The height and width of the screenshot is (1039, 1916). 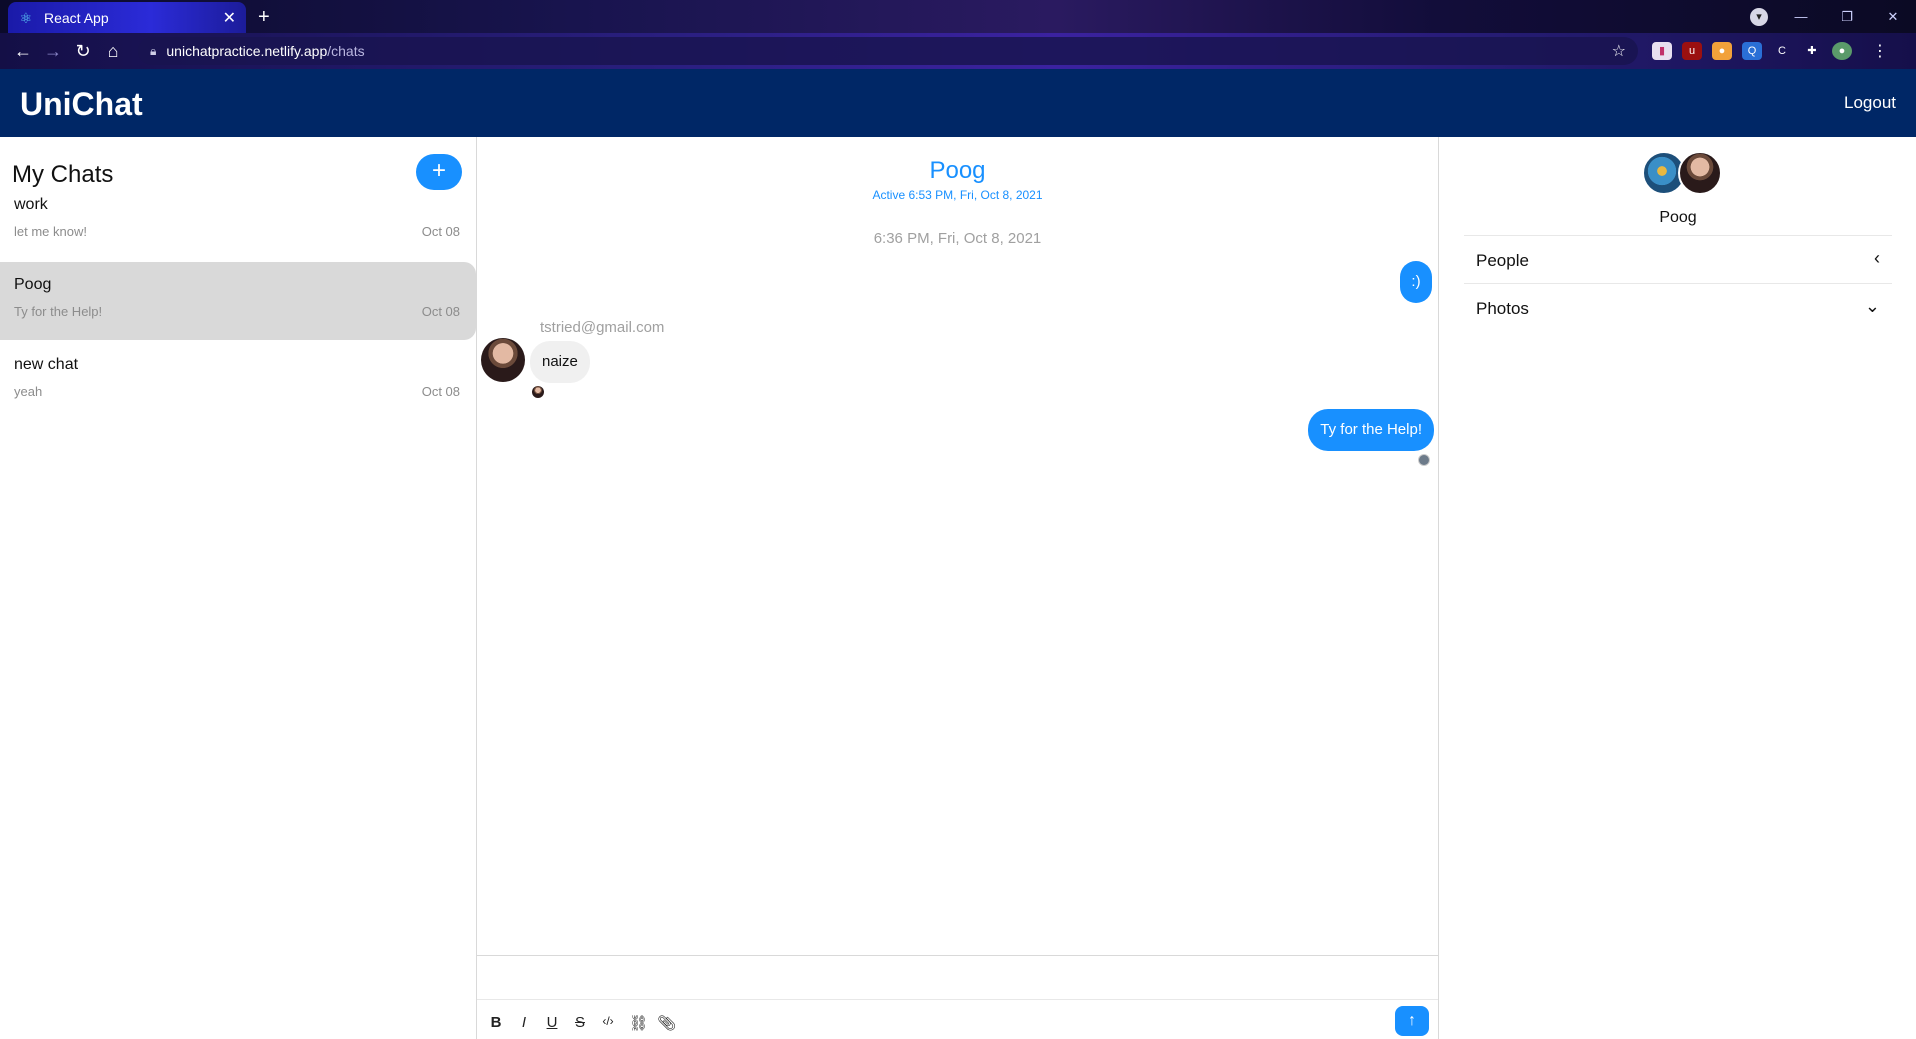 I want to click on chat-preview: let me know!, so click(x=50, y=231).